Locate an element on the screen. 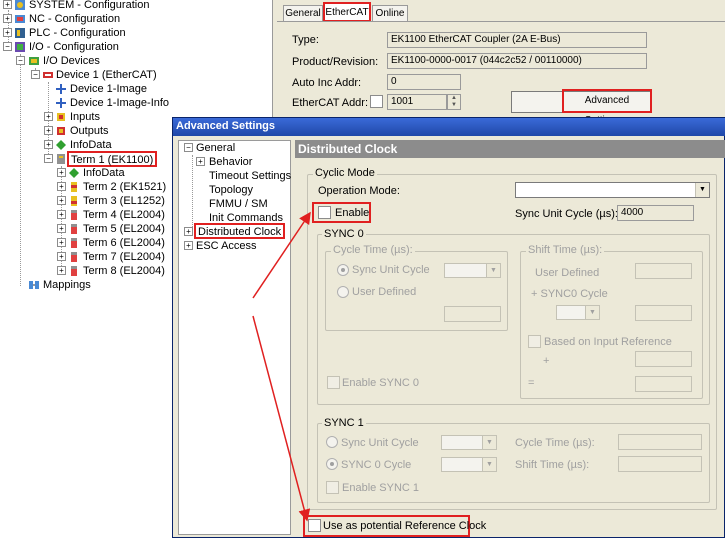 The height and width of the screenshot is (538, 725). image-info-icon is located at coordinates (61, 103).